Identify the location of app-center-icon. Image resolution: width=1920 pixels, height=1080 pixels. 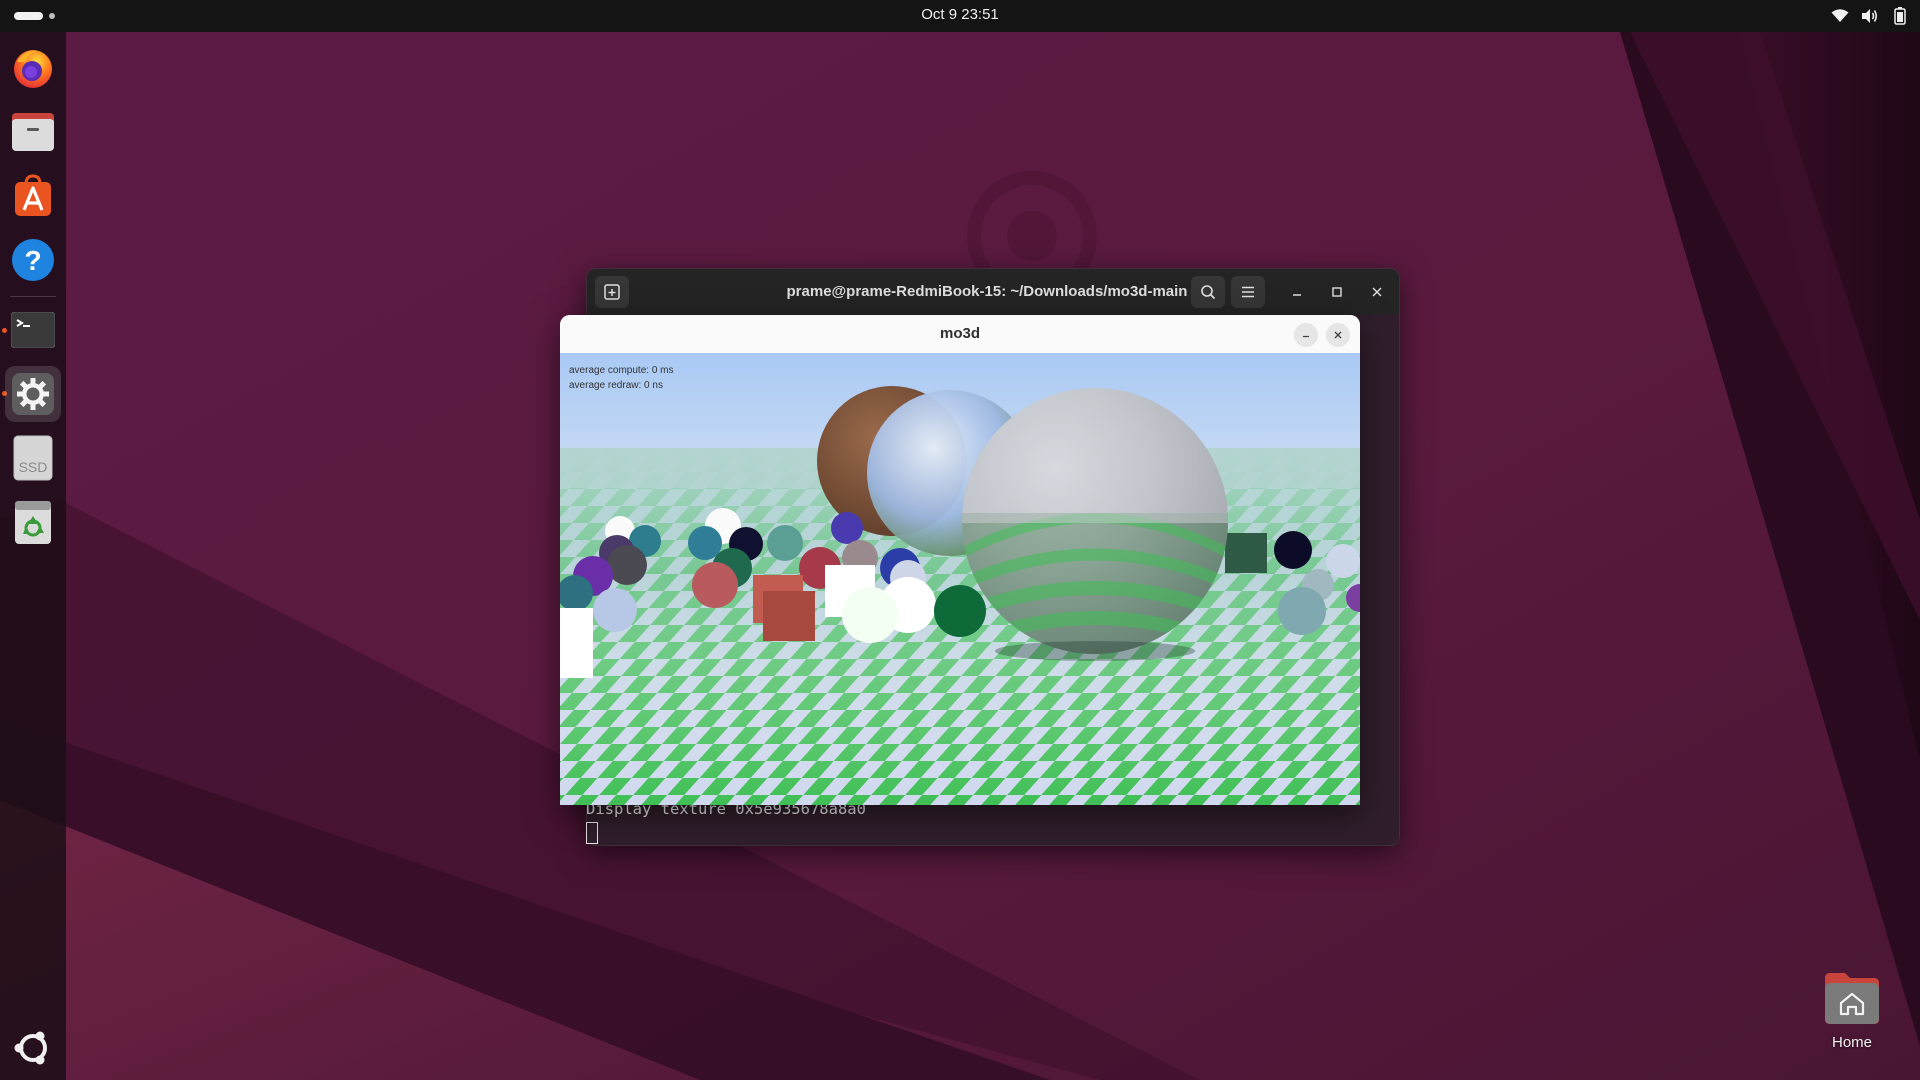
(33, 195).